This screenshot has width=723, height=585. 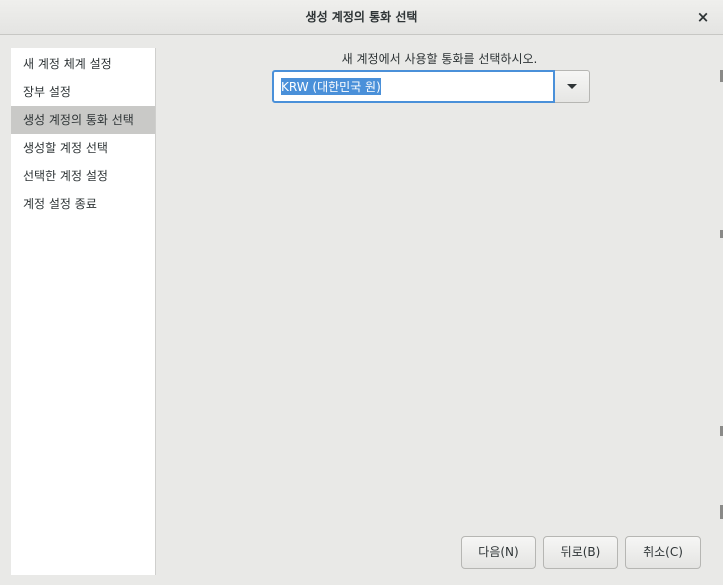 What do you see at coordinates (83, 120) in the screenshot?
I see `sidebar-item-choose-currency: 생성 계정의 통화 선택` at bounding box center [83, 120].